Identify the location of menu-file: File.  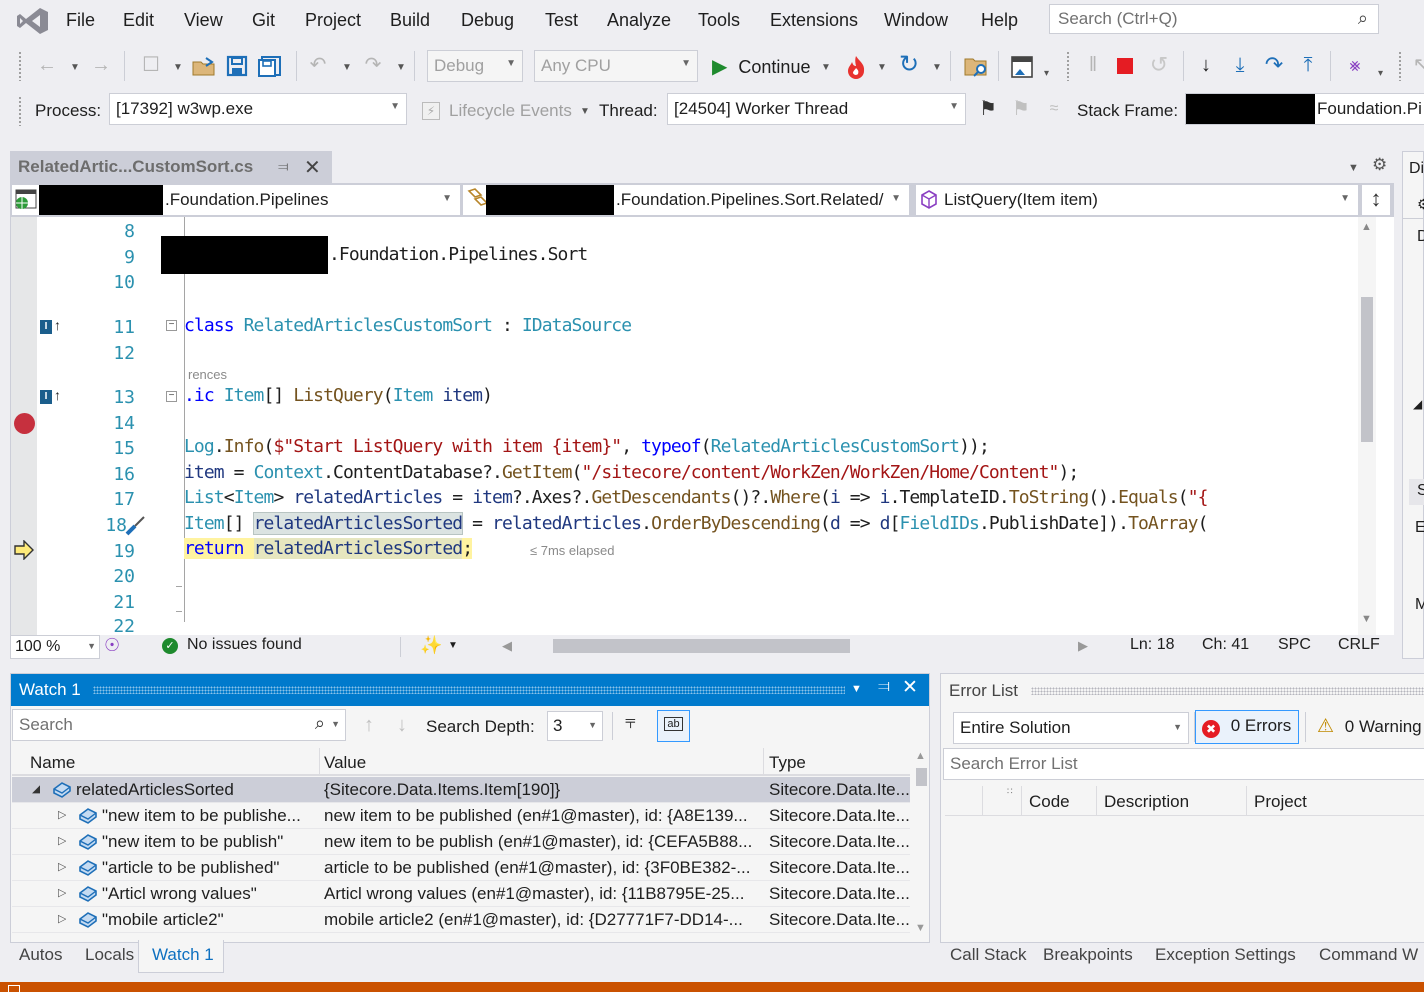
(80, 20).